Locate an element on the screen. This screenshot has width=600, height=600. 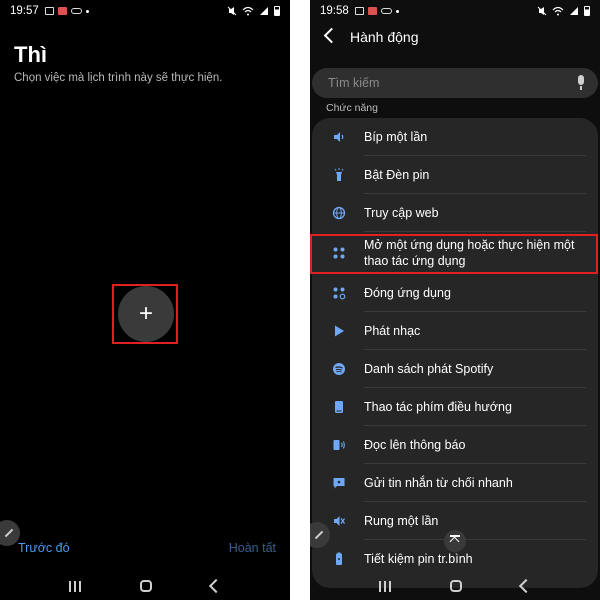
play-icon is located at coordinates (339, 331).